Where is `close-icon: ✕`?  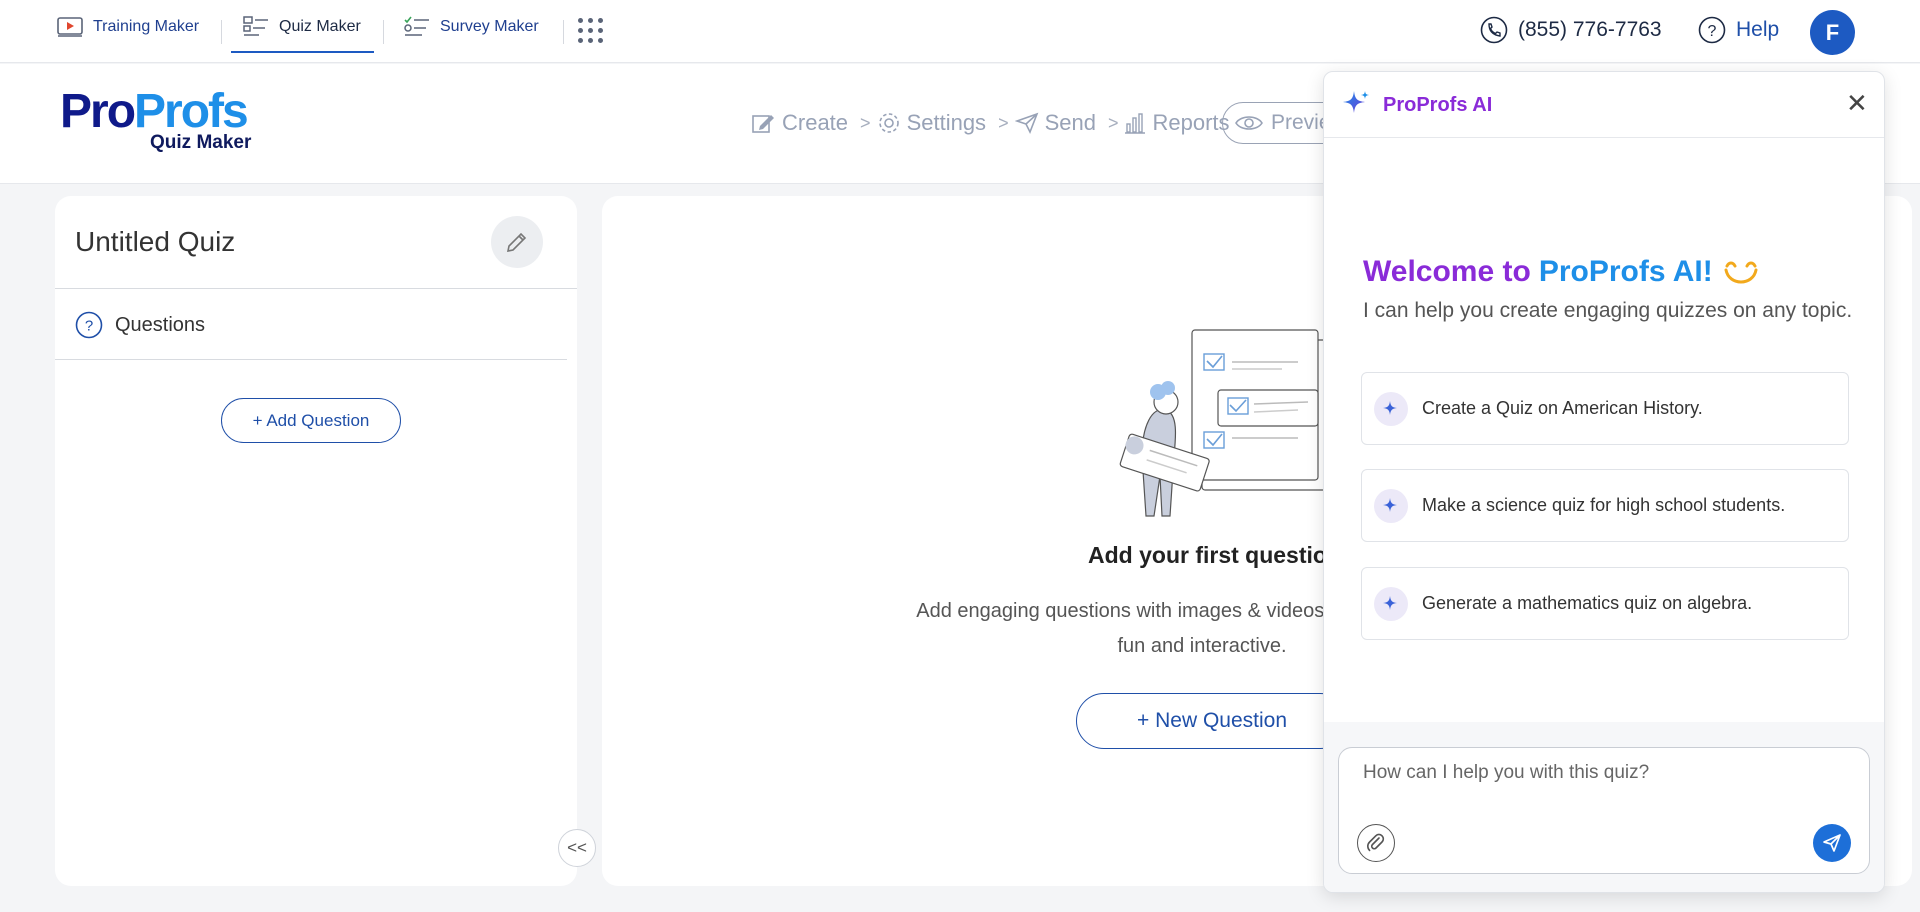 close-icon: ✕ is located at coordinates (1857, 103).